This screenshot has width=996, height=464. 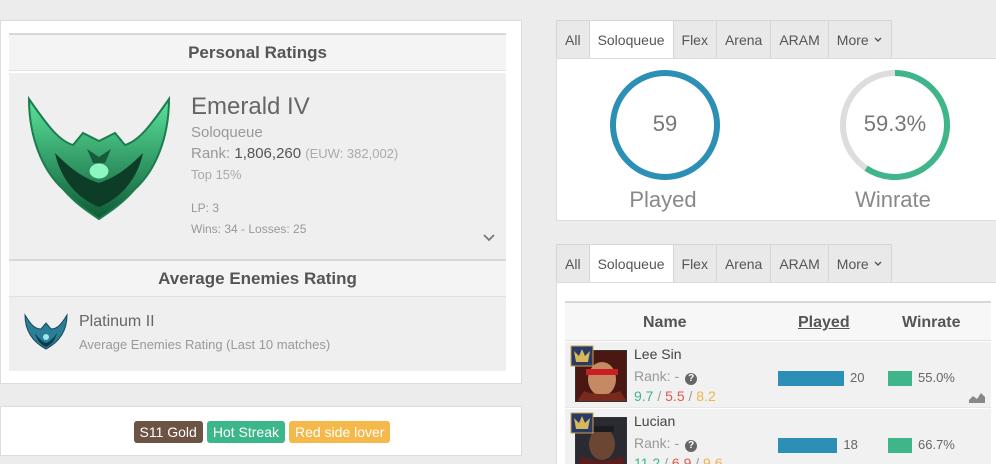 What do you see at coordinates (227, 132) in the screenshot?
I see `queue-name: Soloqueue` at bounding box center [227, 132].